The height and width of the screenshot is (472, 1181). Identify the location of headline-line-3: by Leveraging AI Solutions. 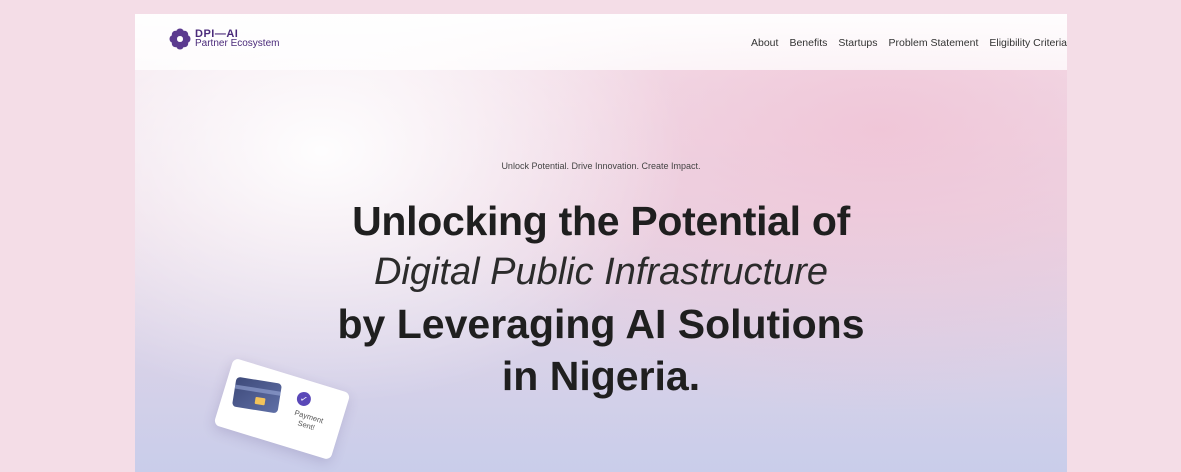
(601, 324).